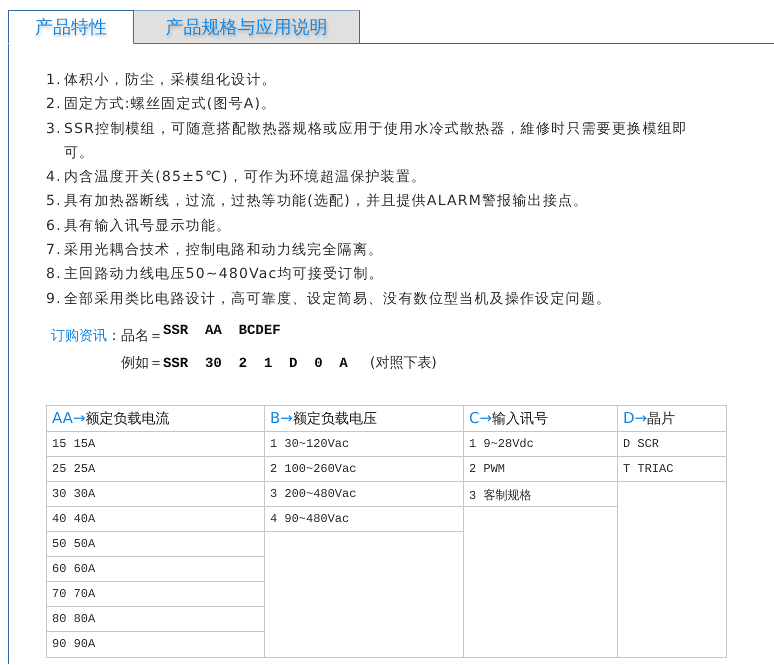 Image resolution: width=774 pixels, height=665 pixels. I want to click on table-cell: 60 60A, so click(155, 569).